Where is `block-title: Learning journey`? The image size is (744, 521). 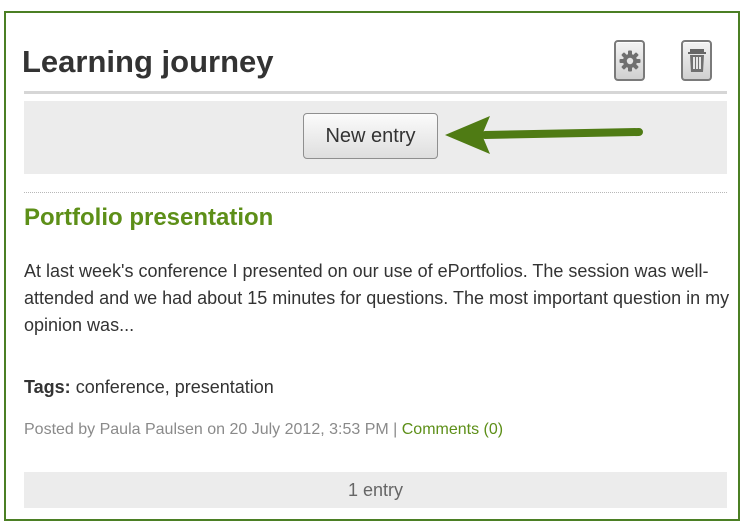 block-title: Learning journey is located at coordinates (148, 61).